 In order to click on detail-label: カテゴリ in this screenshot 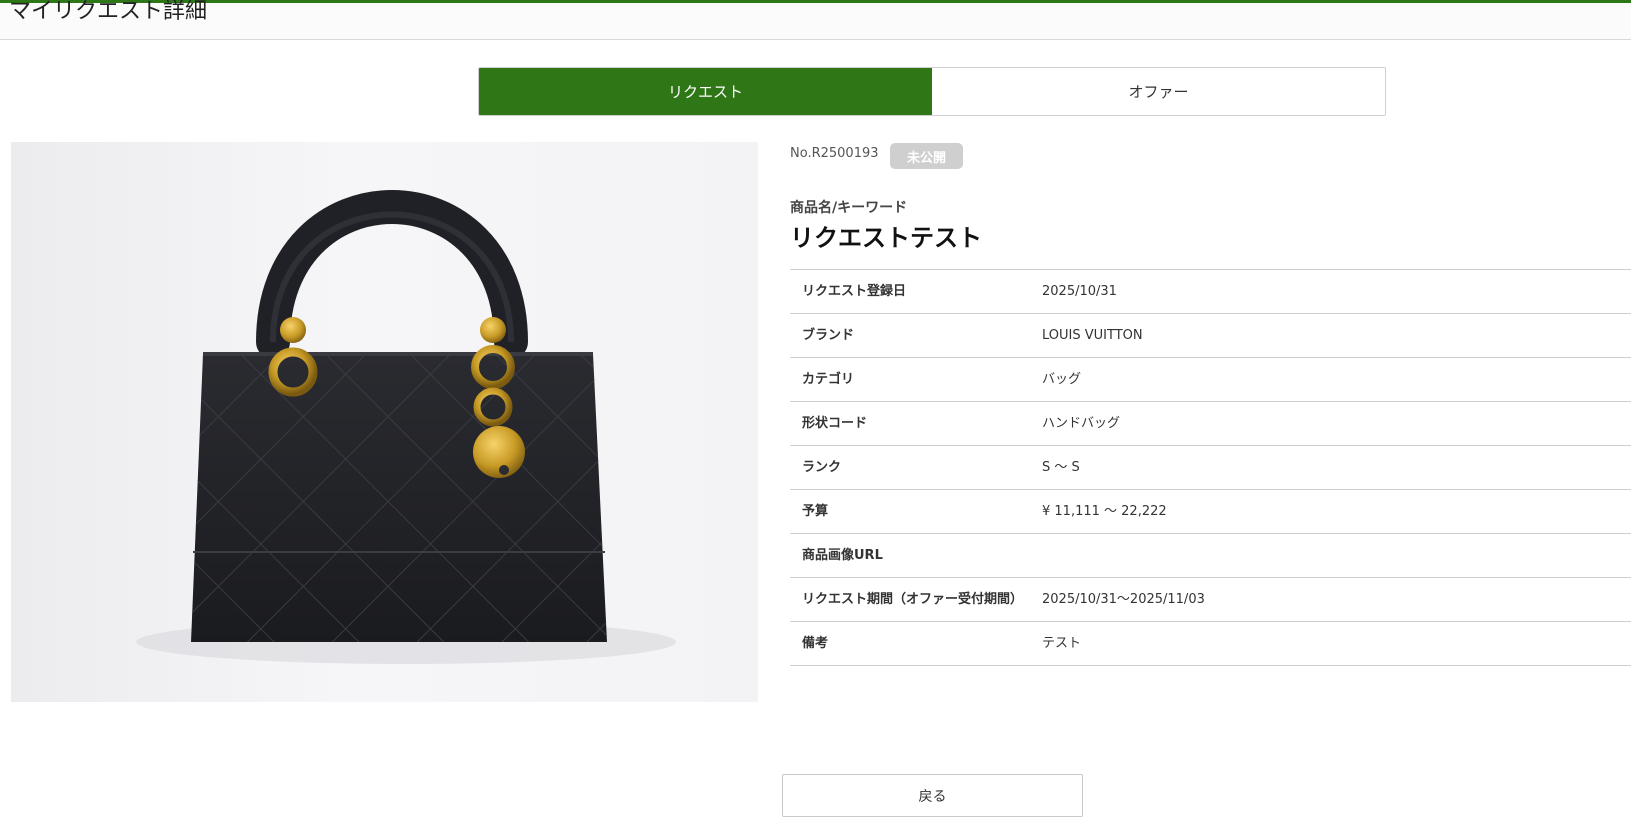, I will do `click(828, 379)`.